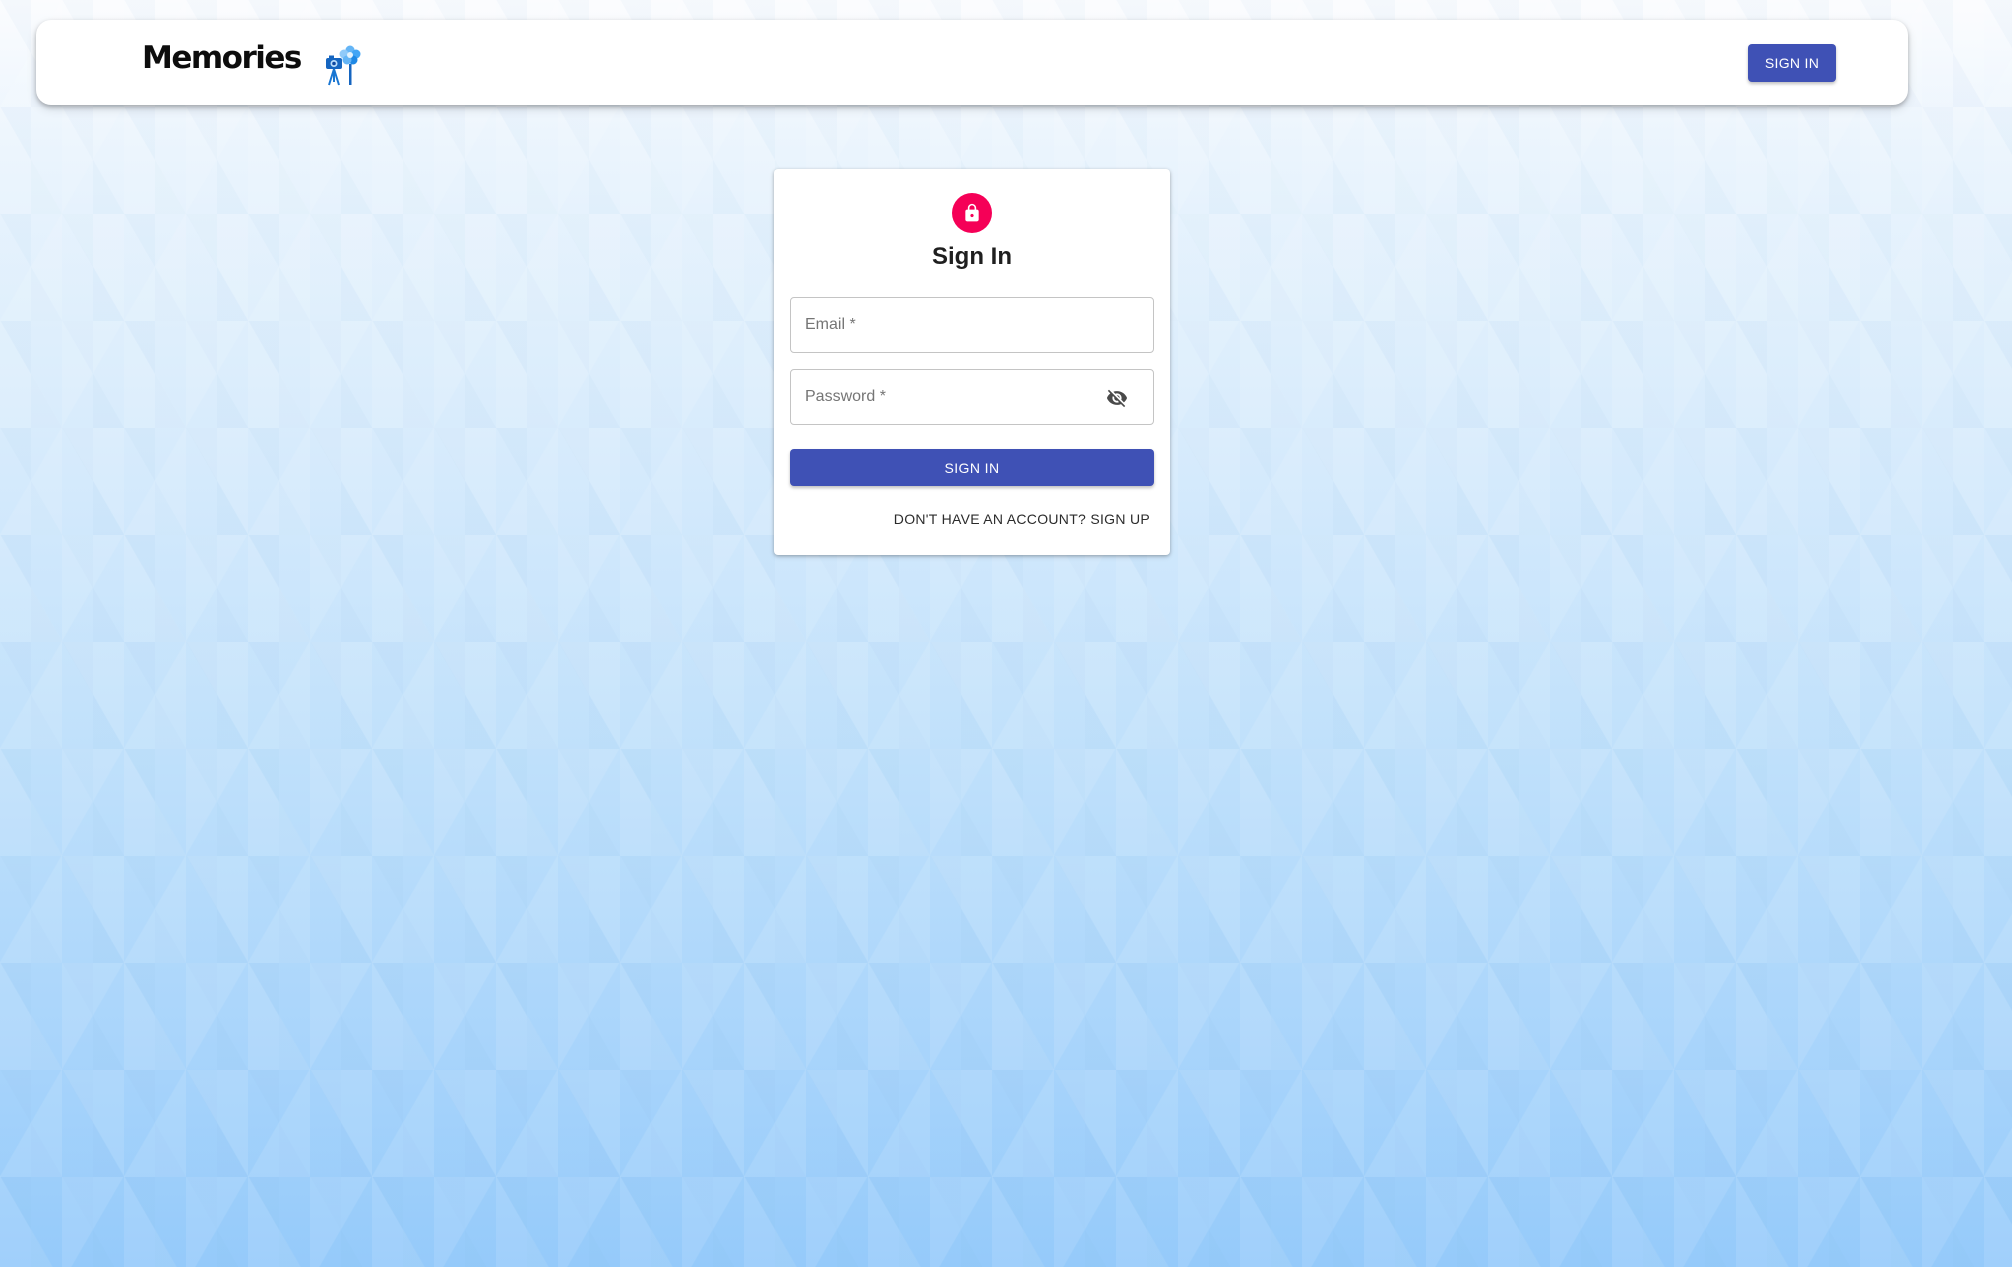  I want to click on toggle-password-visibility-button, so click(1117, 398).